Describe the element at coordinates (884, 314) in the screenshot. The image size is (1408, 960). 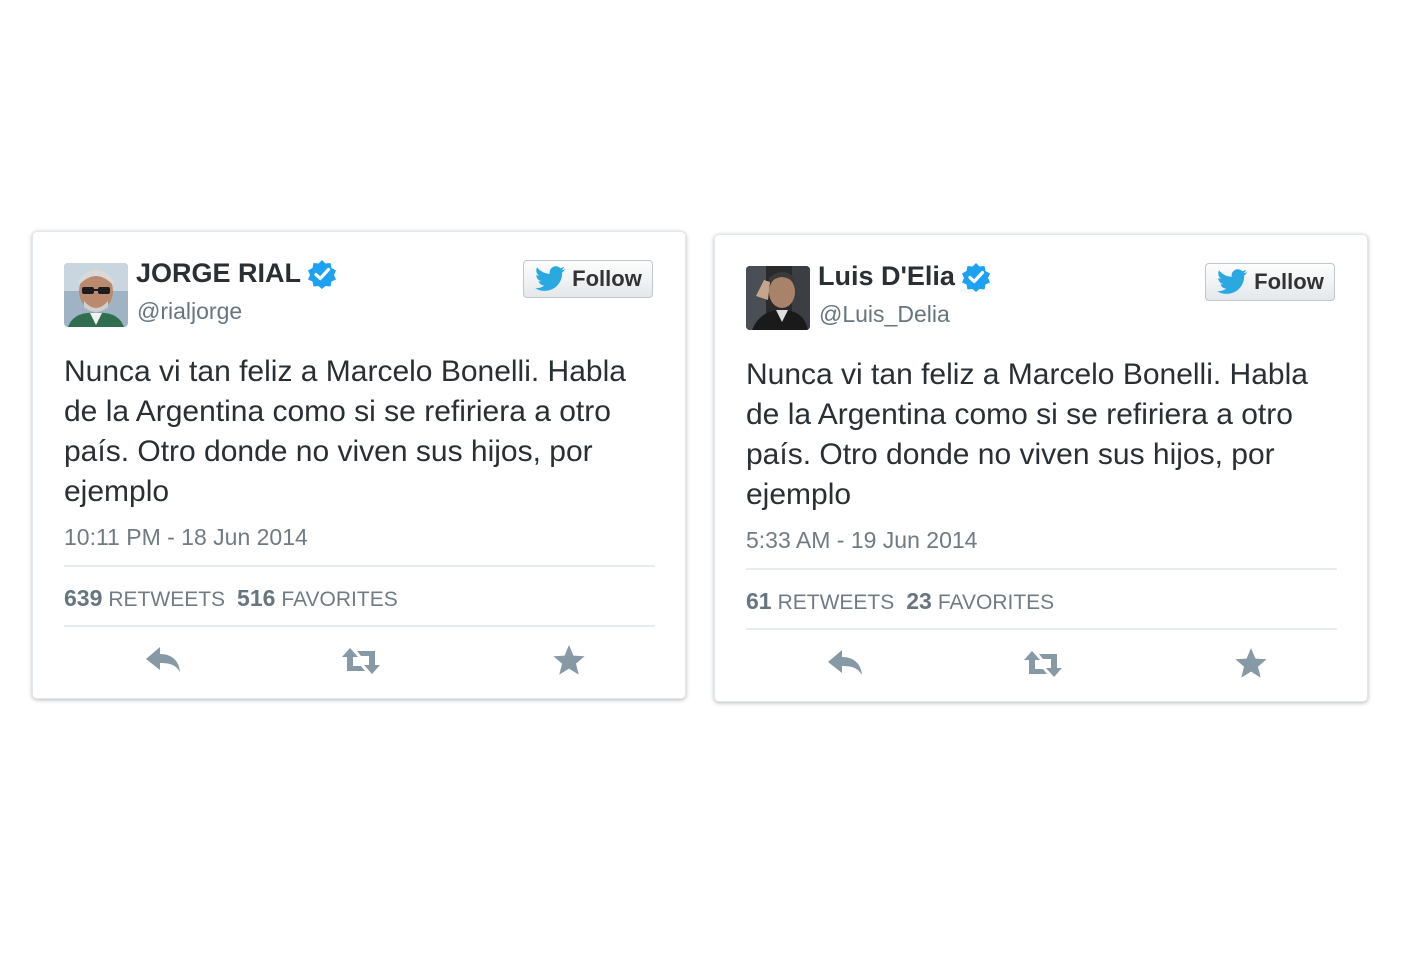
I see `user-handle: @Luis_Delia` at that location.